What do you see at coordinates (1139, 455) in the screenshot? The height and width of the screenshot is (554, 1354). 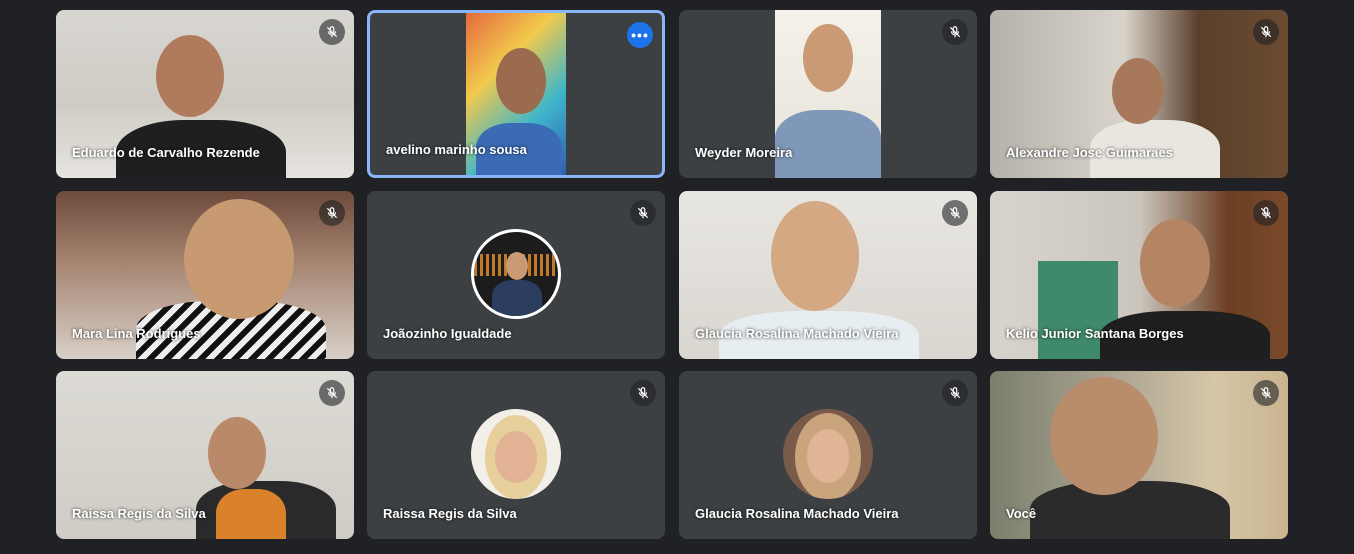 I see `participant-tile: Você` at bounding box center [1139, 455].